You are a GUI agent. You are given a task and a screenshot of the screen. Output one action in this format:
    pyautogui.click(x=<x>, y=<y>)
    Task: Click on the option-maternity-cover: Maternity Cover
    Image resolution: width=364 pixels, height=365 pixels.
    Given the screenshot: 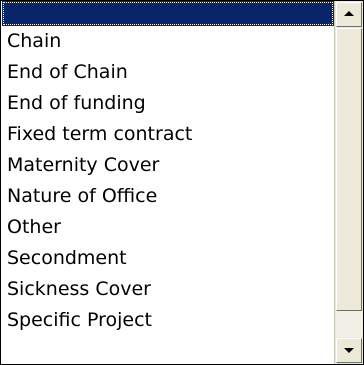 What is the action you would take?
    pyautogui.click(x=168, y=165)
    